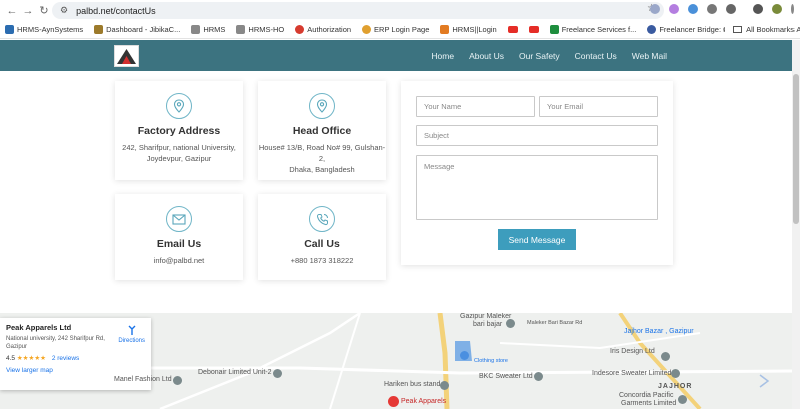 Image resolution: width=800 pixels, height=409 pixels. I want to click on page-scrollbar, so click(796, 224).